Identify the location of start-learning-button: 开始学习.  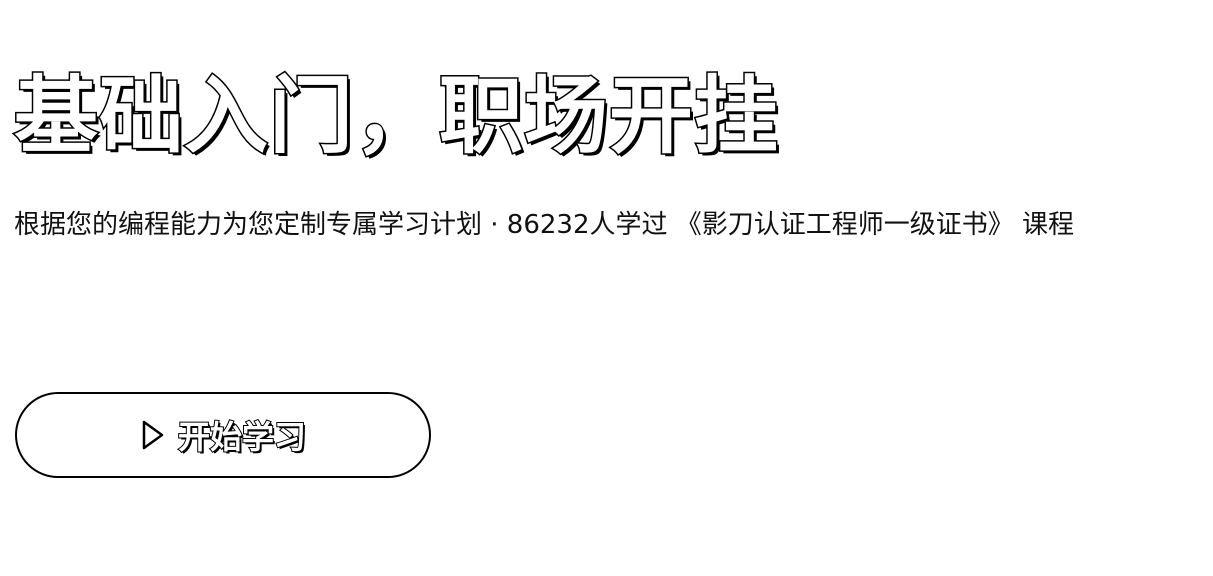
(223, 435).